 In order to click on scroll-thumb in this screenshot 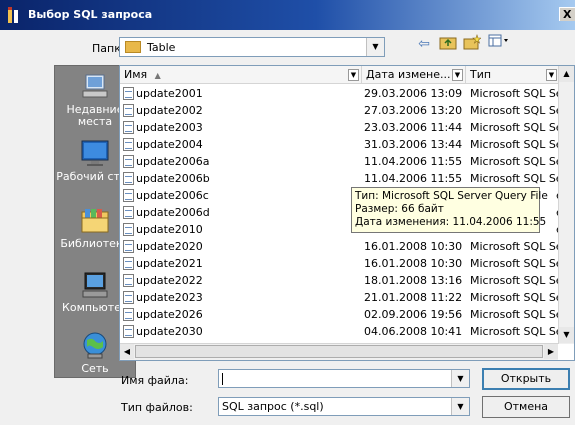, I will do `click(339, 351)`.